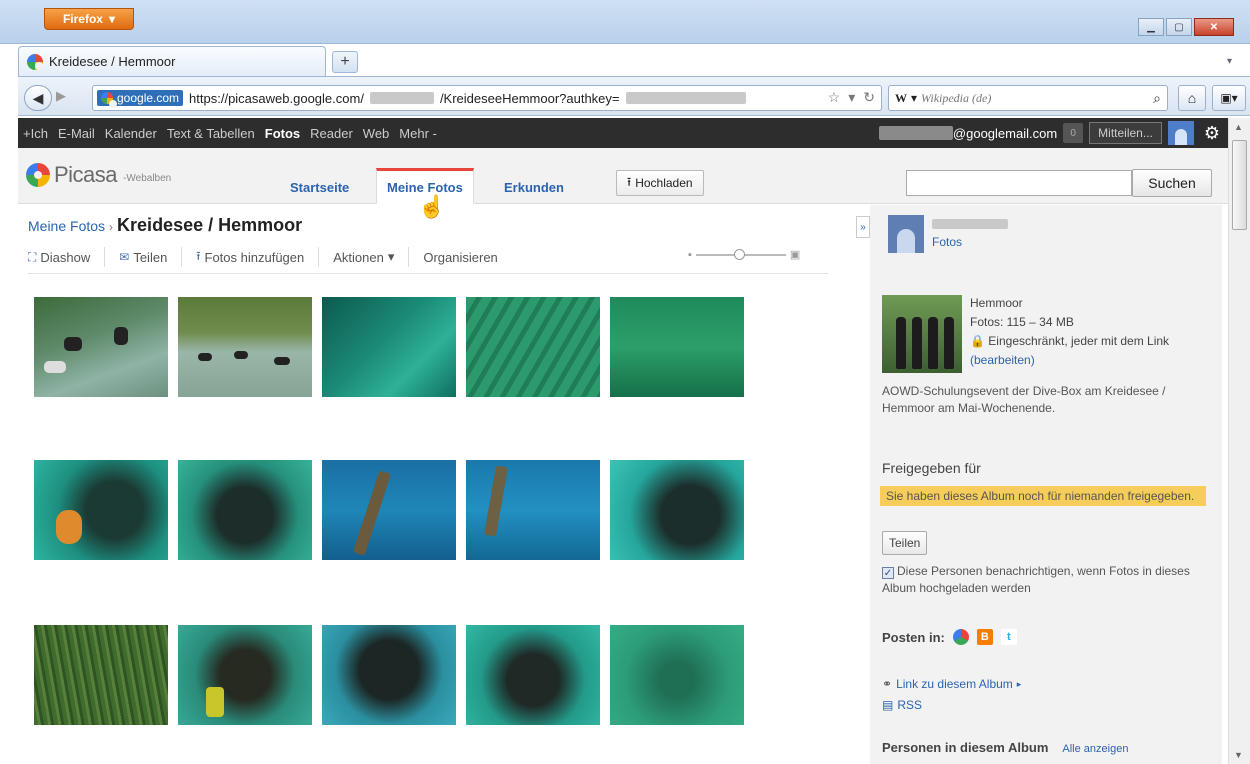 The height and width of the screenshot is (764, 1250). I want to click on rss-row: ▤ RSS, so click(902, 705).